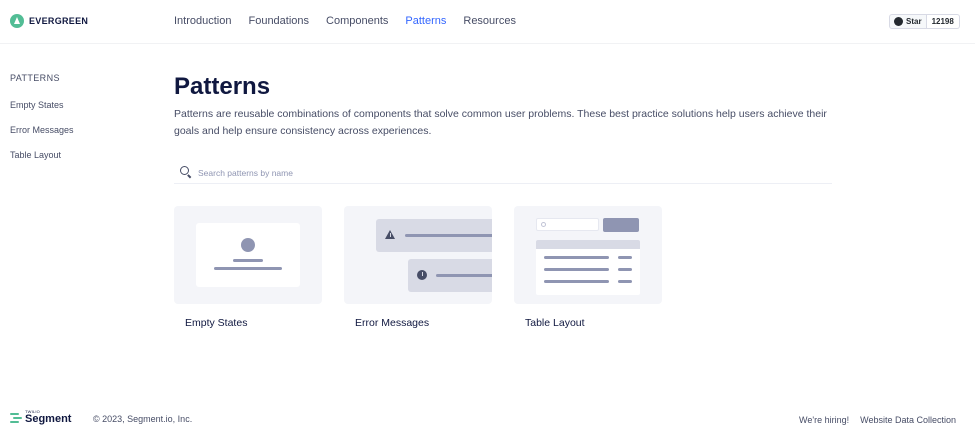 The width and height of the screenshot is (975, 444). I want to click on brand-logo: EVERGREEN, so click(49, 21).